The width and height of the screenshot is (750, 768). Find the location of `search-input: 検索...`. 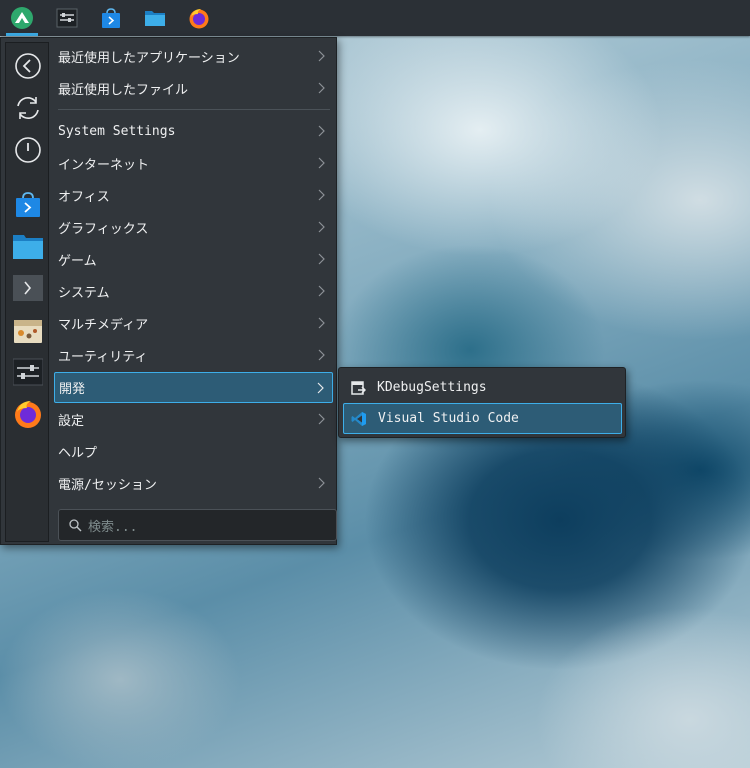

search-input: 検索... is located at coordinates (197, 525).